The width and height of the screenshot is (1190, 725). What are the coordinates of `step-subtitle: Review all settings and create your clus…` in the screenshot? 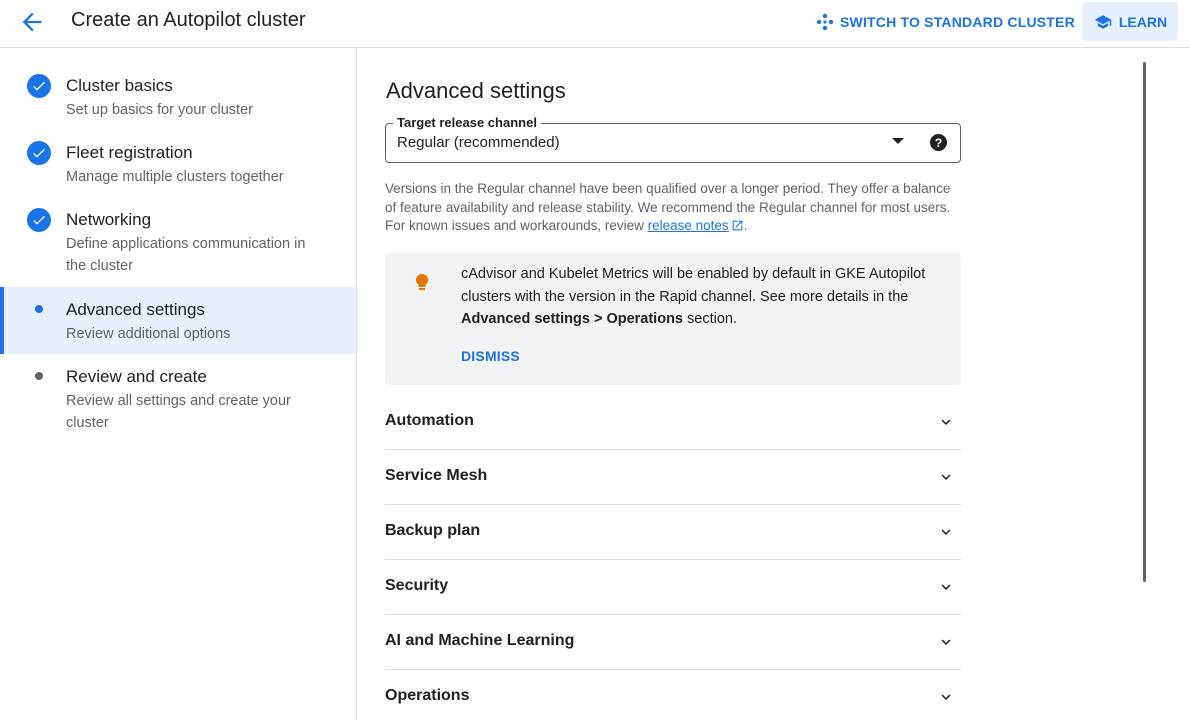 It's located at (178, 412).